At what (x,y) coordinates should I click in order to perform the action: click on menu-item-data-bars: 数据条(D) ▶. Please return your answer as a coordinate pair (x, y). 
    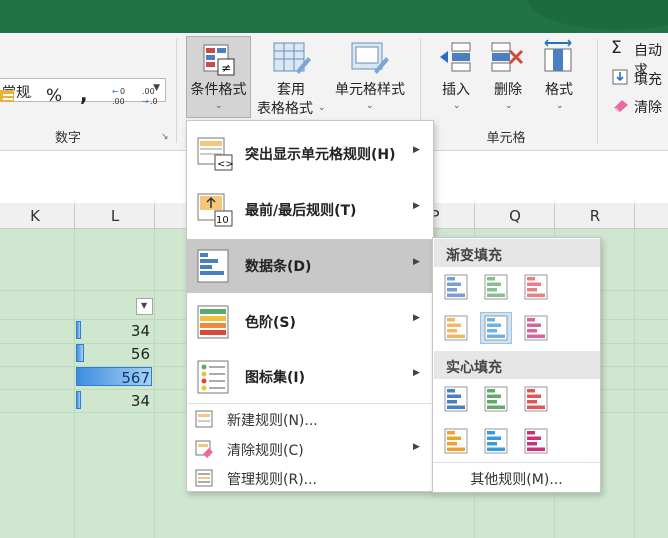
    Looking at the image, I should click on (310, 266).